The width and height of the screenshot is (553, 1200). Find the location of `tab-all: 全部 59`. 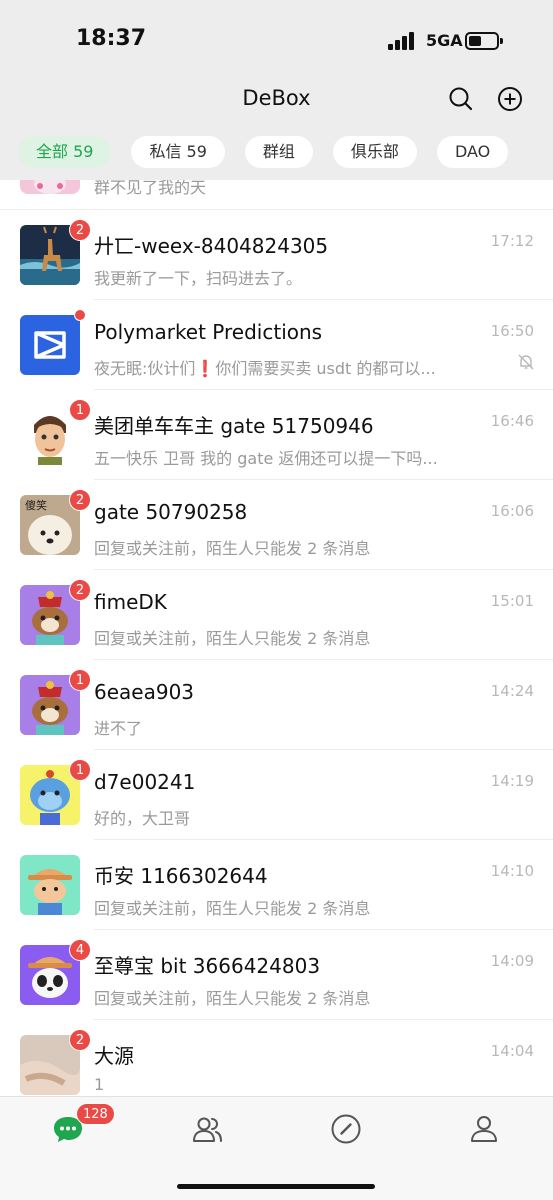

tab-all: 全部 59 is located at coordinates (65, 152).